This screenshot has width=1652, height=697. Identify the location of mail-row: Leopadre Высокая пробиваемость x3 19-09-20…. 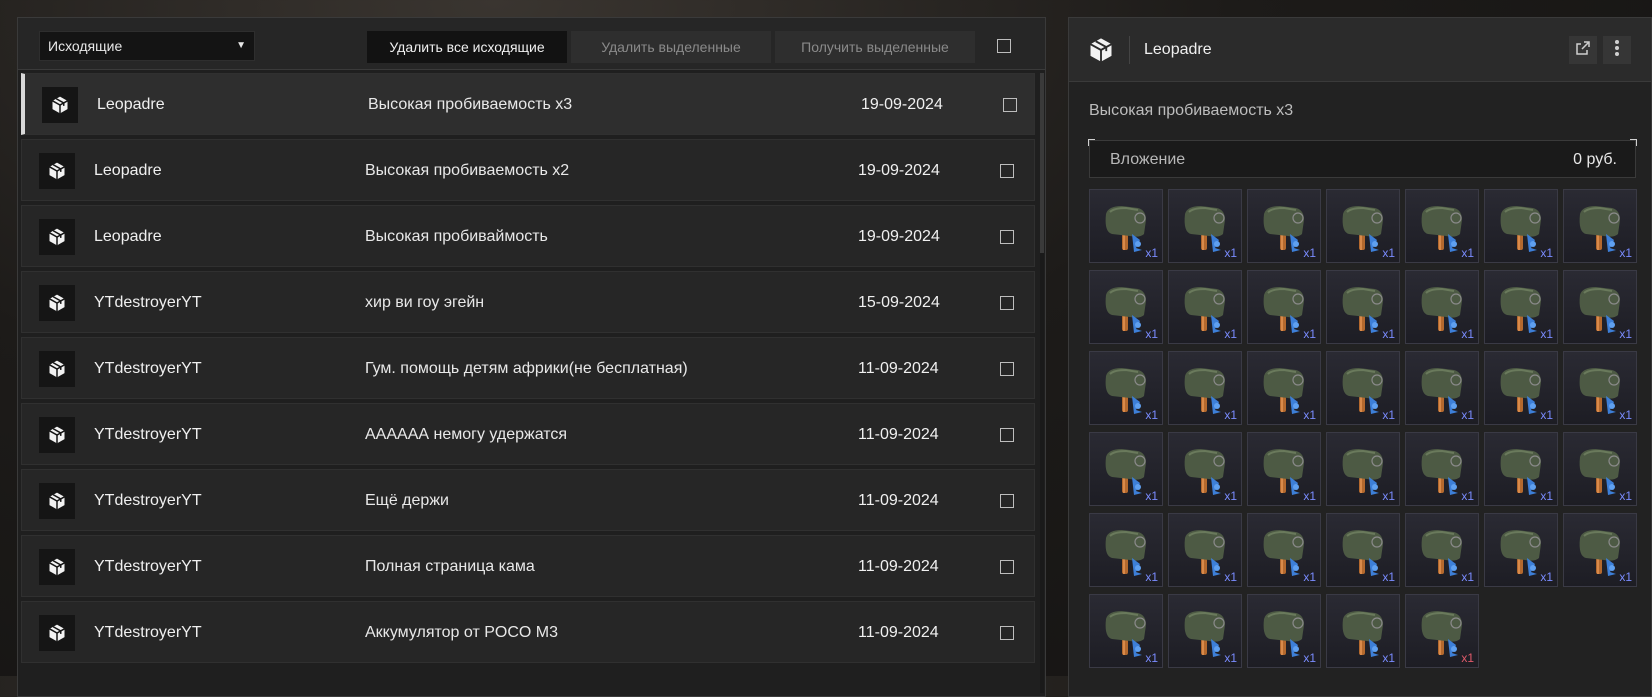
(528, 104).